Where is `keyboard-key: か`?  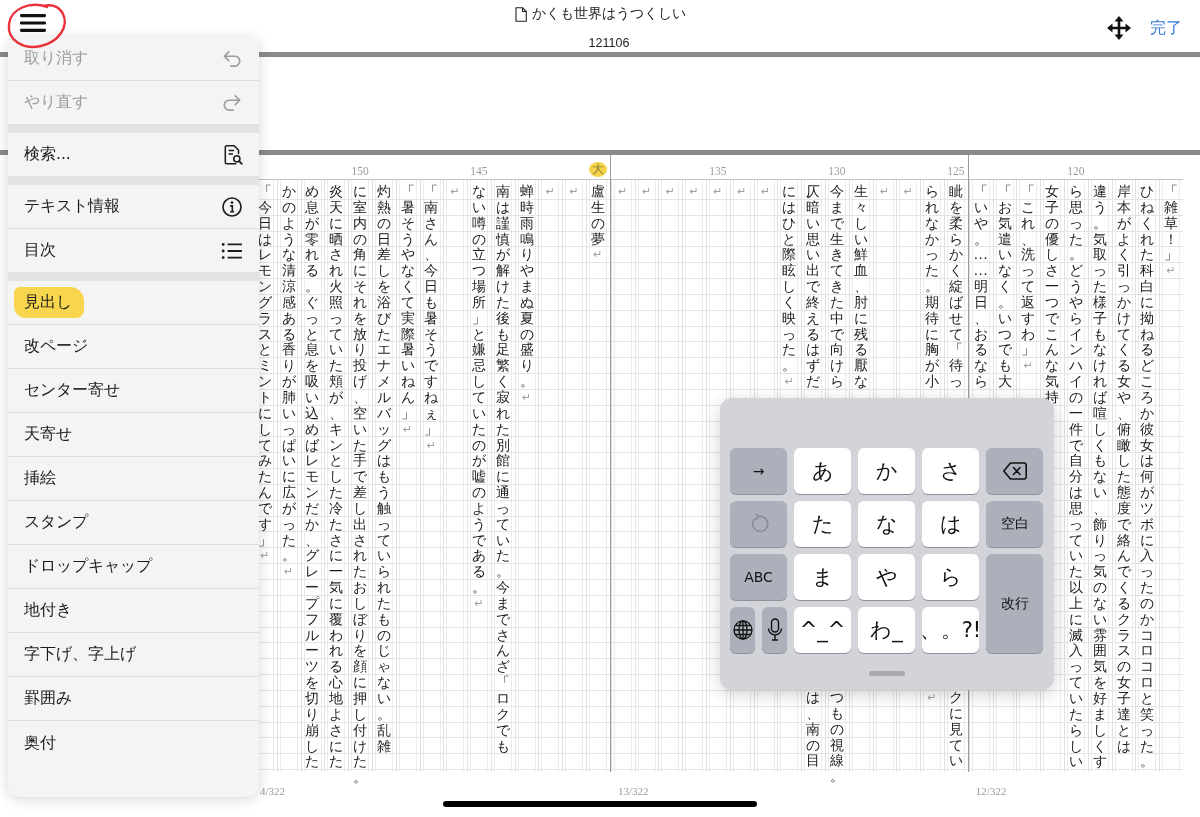
keyboard-key: か is located at coordinates (886, 471).